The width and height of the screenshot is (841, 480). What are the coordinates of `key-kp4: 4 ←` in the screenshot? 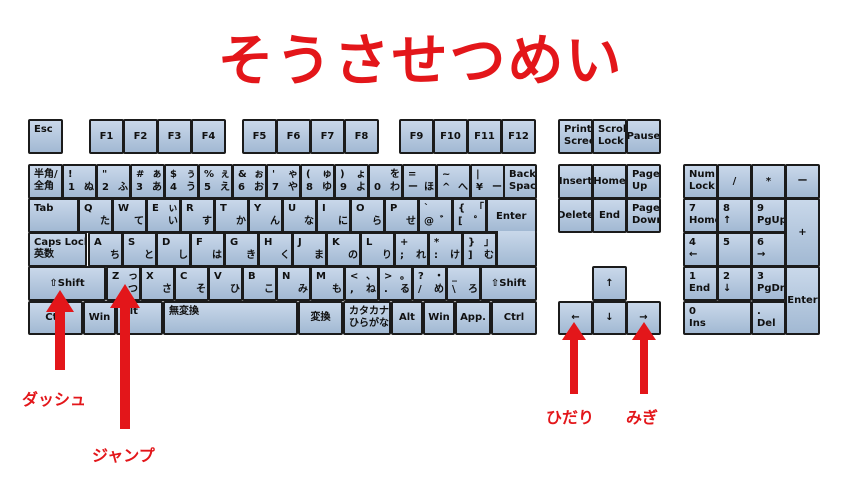 It's located at (700, 249).